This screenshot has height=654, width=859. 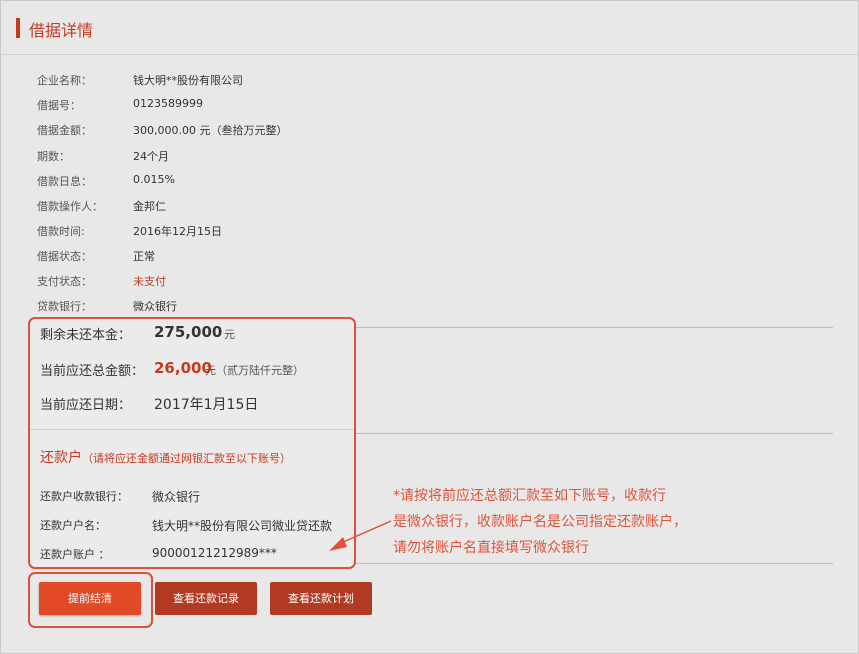 I want to click on repayment-account-value: 90000121212989***, so click(x=214, y=553).